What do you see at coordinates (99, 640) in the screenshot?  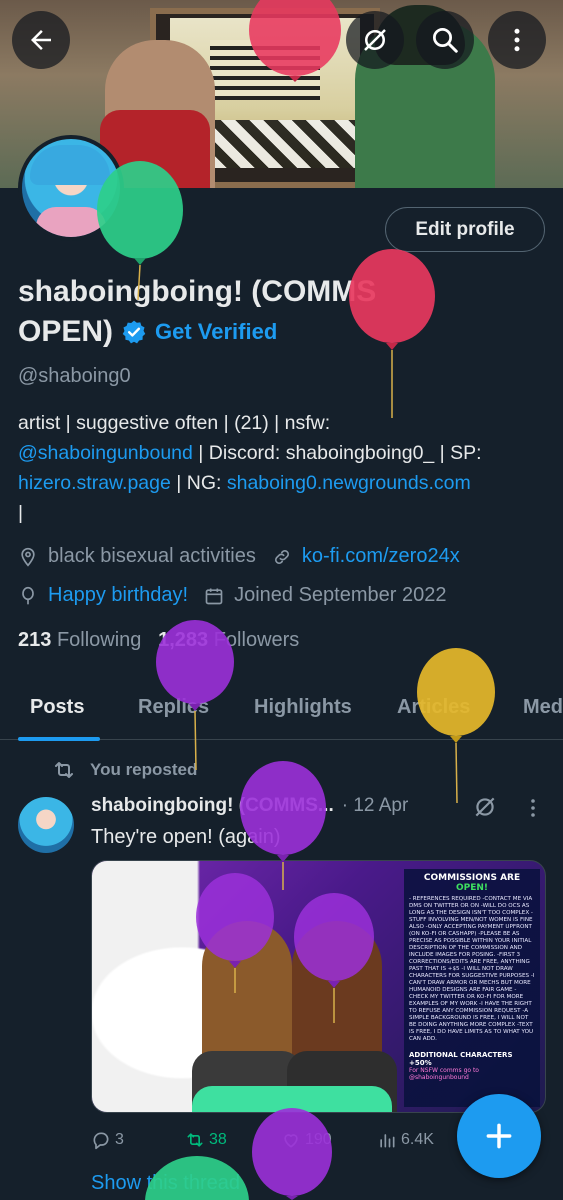 I see `following-label: Following` at bounding box center [99, 640].